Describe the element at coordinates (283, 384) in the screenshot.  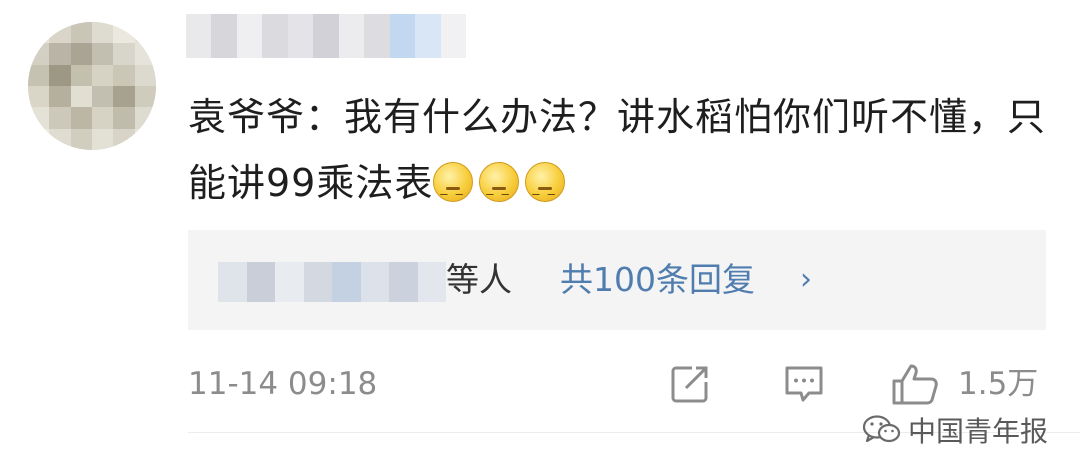
I see `comment-timestamp: 11-14 09:18` at that location.